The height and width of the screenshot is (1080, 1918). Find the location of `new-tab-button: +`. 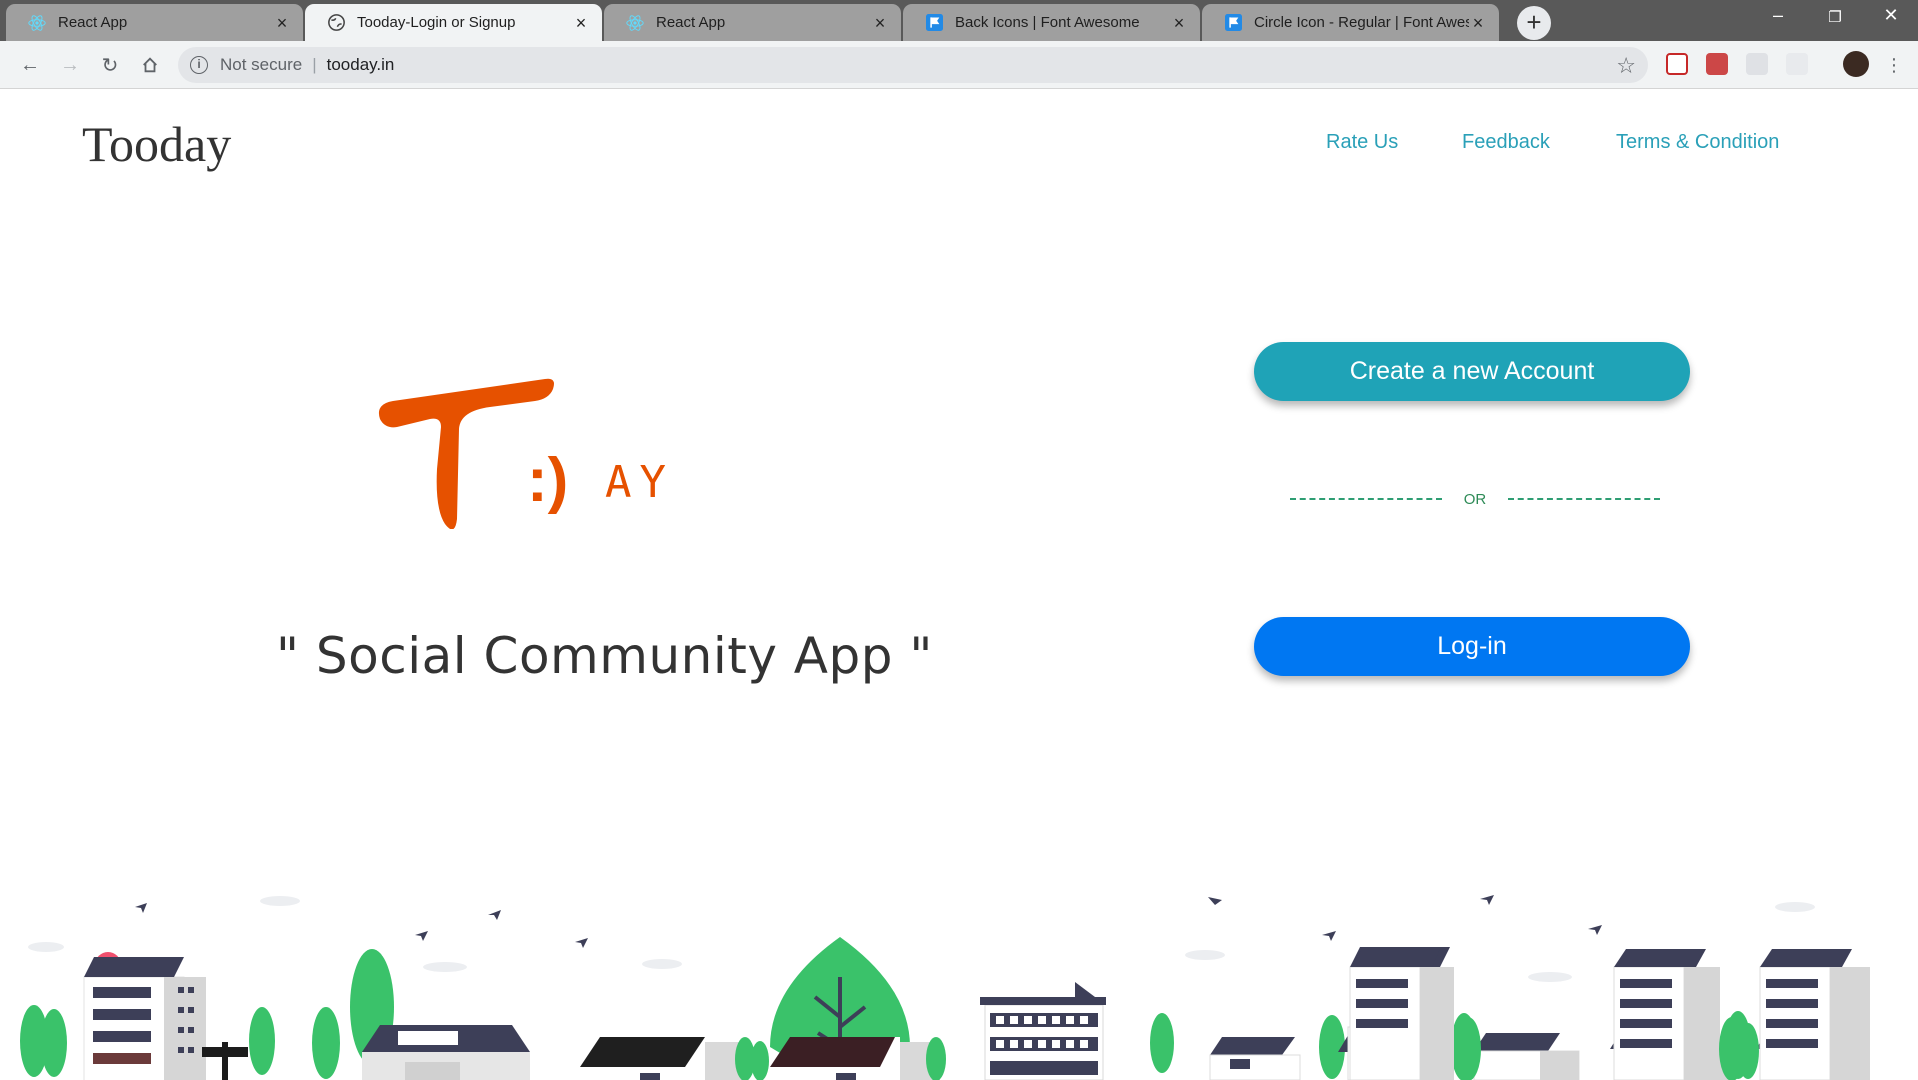

new-tab-button: + is located at coordinates (1534, 23).